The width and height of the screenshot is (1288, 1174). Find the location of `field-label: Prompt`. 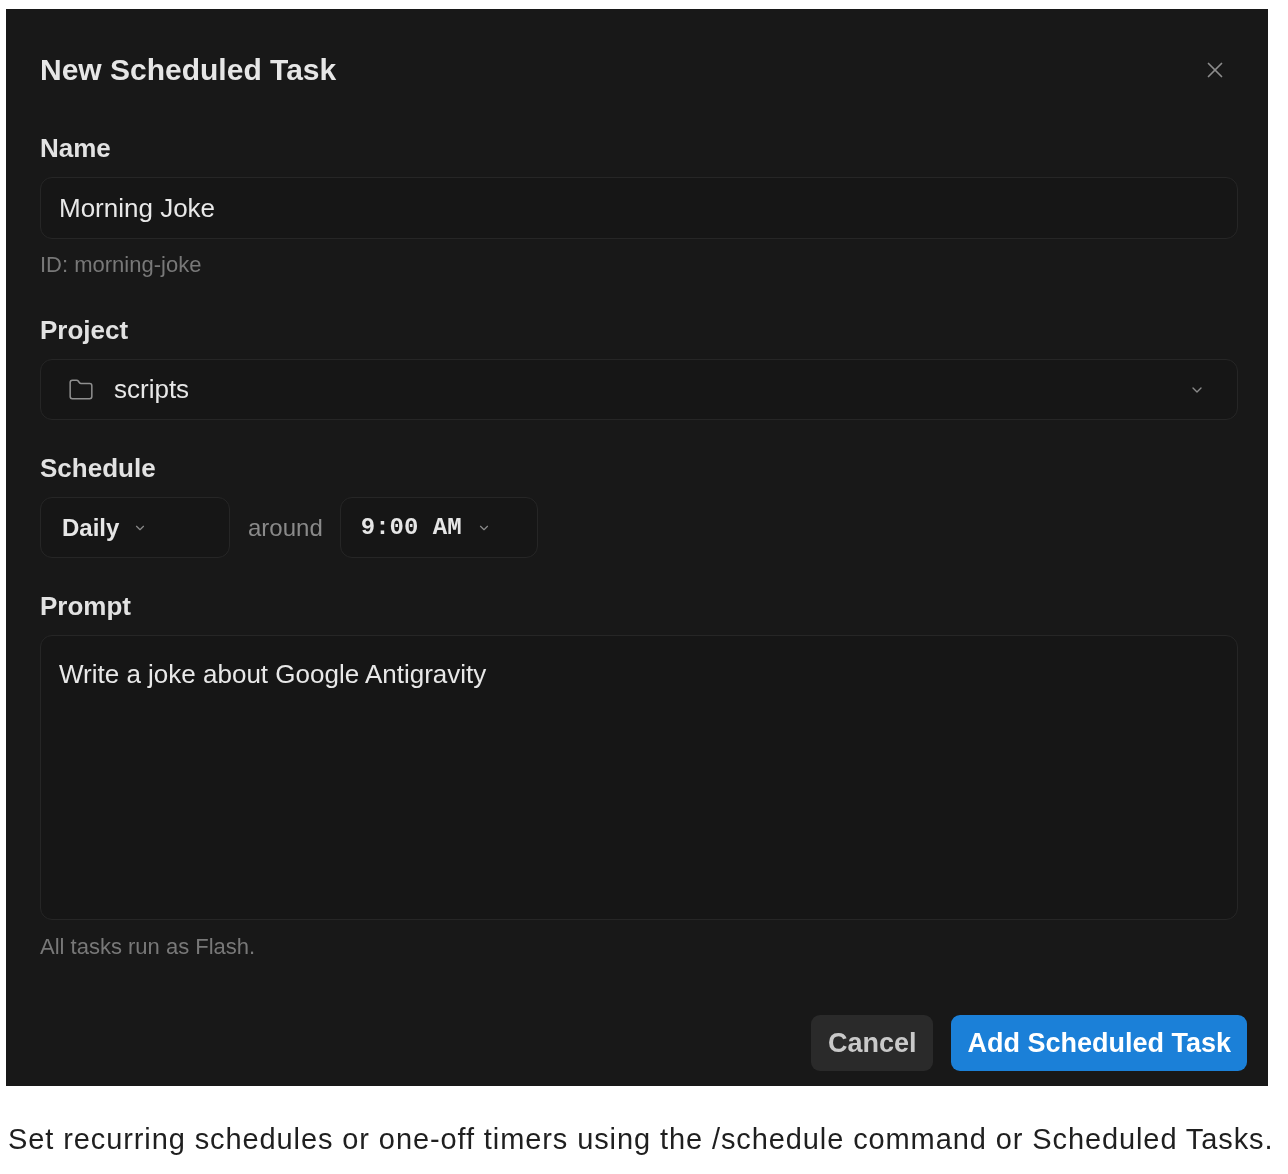

field-label: Prompt is located at coordinates (85, 606).